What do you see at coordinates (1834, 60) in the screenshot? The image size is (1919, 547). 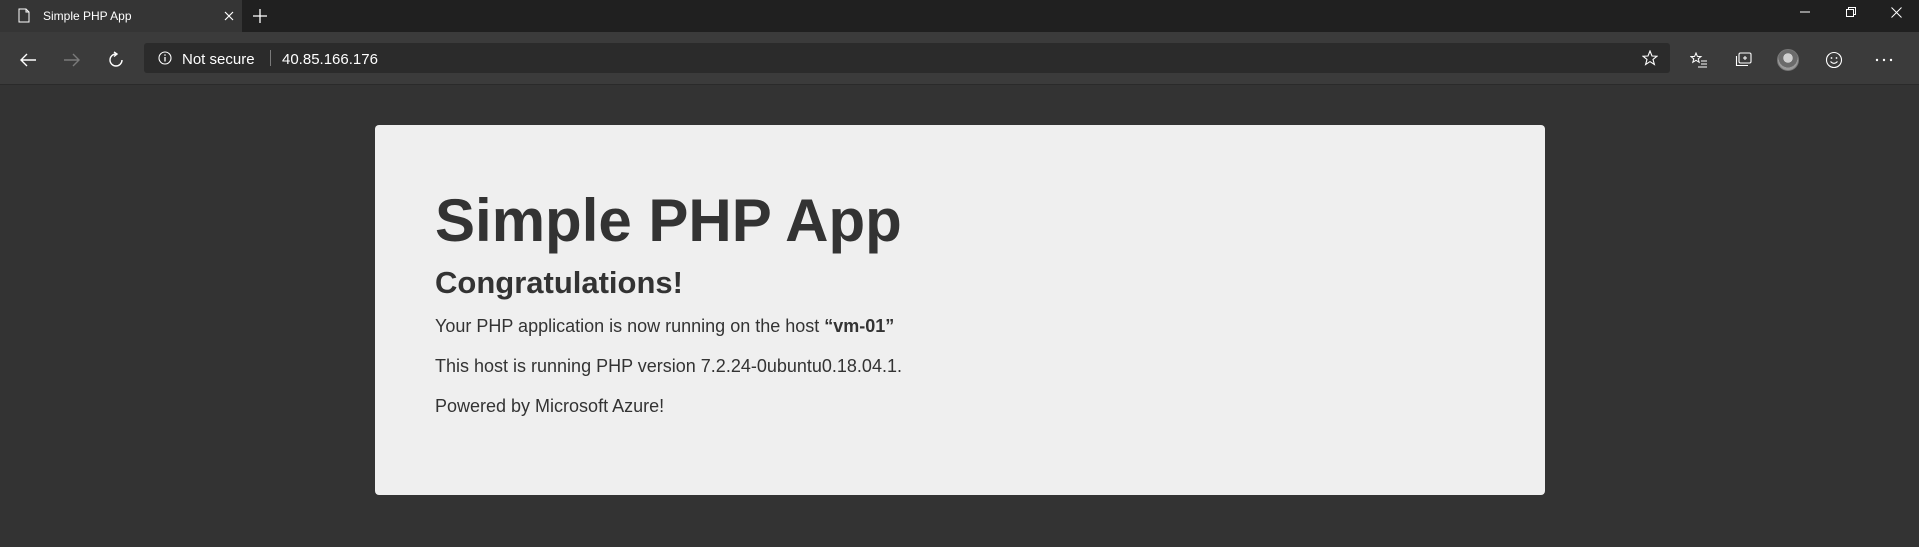 I see `smiley-icon` at bounding box center [1834, 60].